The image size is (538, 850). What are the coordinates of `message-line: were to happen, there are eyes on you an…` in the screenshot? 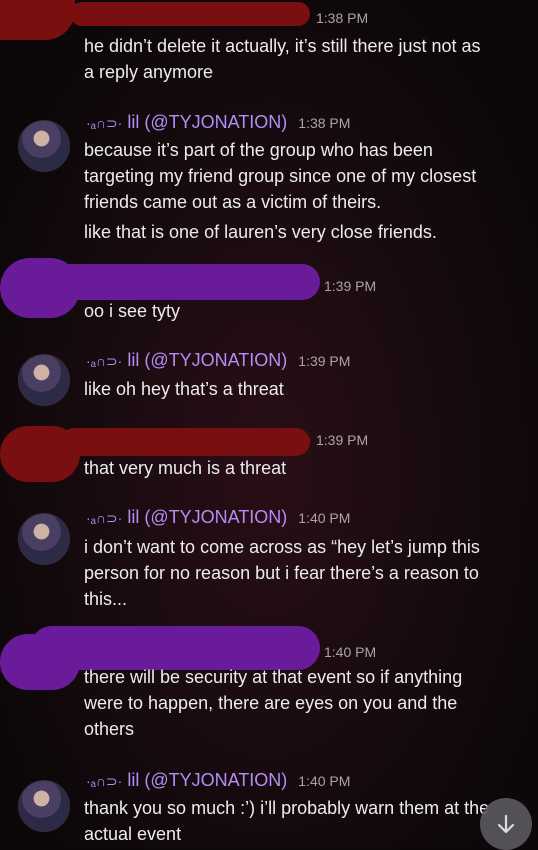 It's located at (271, 703).